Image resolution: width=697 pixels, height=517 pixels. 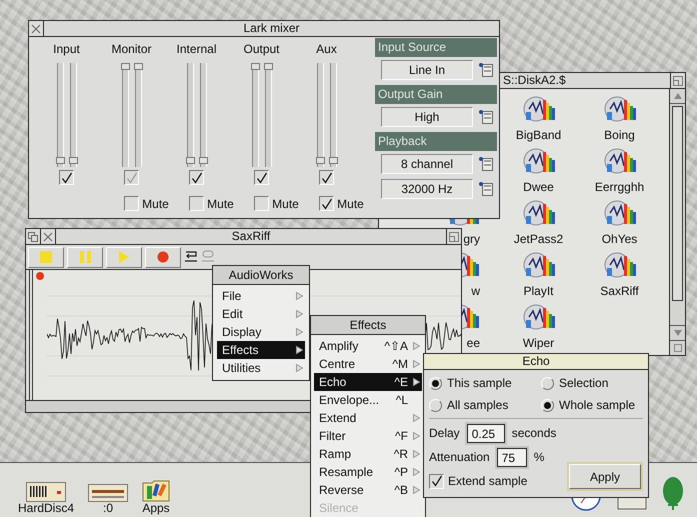 What do you see at coordinates (427, 164) in the screenshot?
I see `setting-field: 8 channel` at bounding box center [427, 164].